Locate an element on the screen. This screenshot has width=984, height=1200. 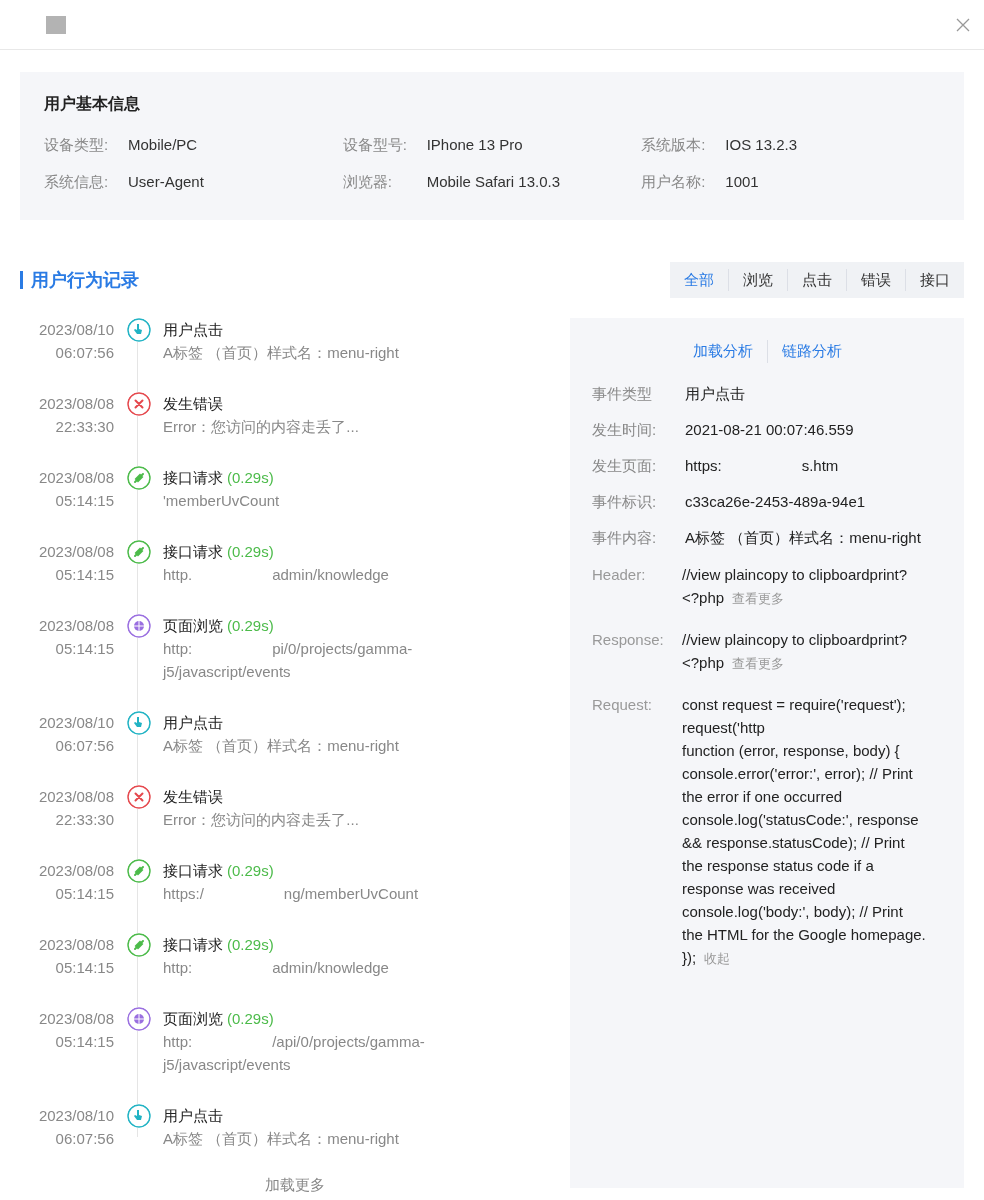
field-label: 设备型号: is located at coordinates (375, 145).